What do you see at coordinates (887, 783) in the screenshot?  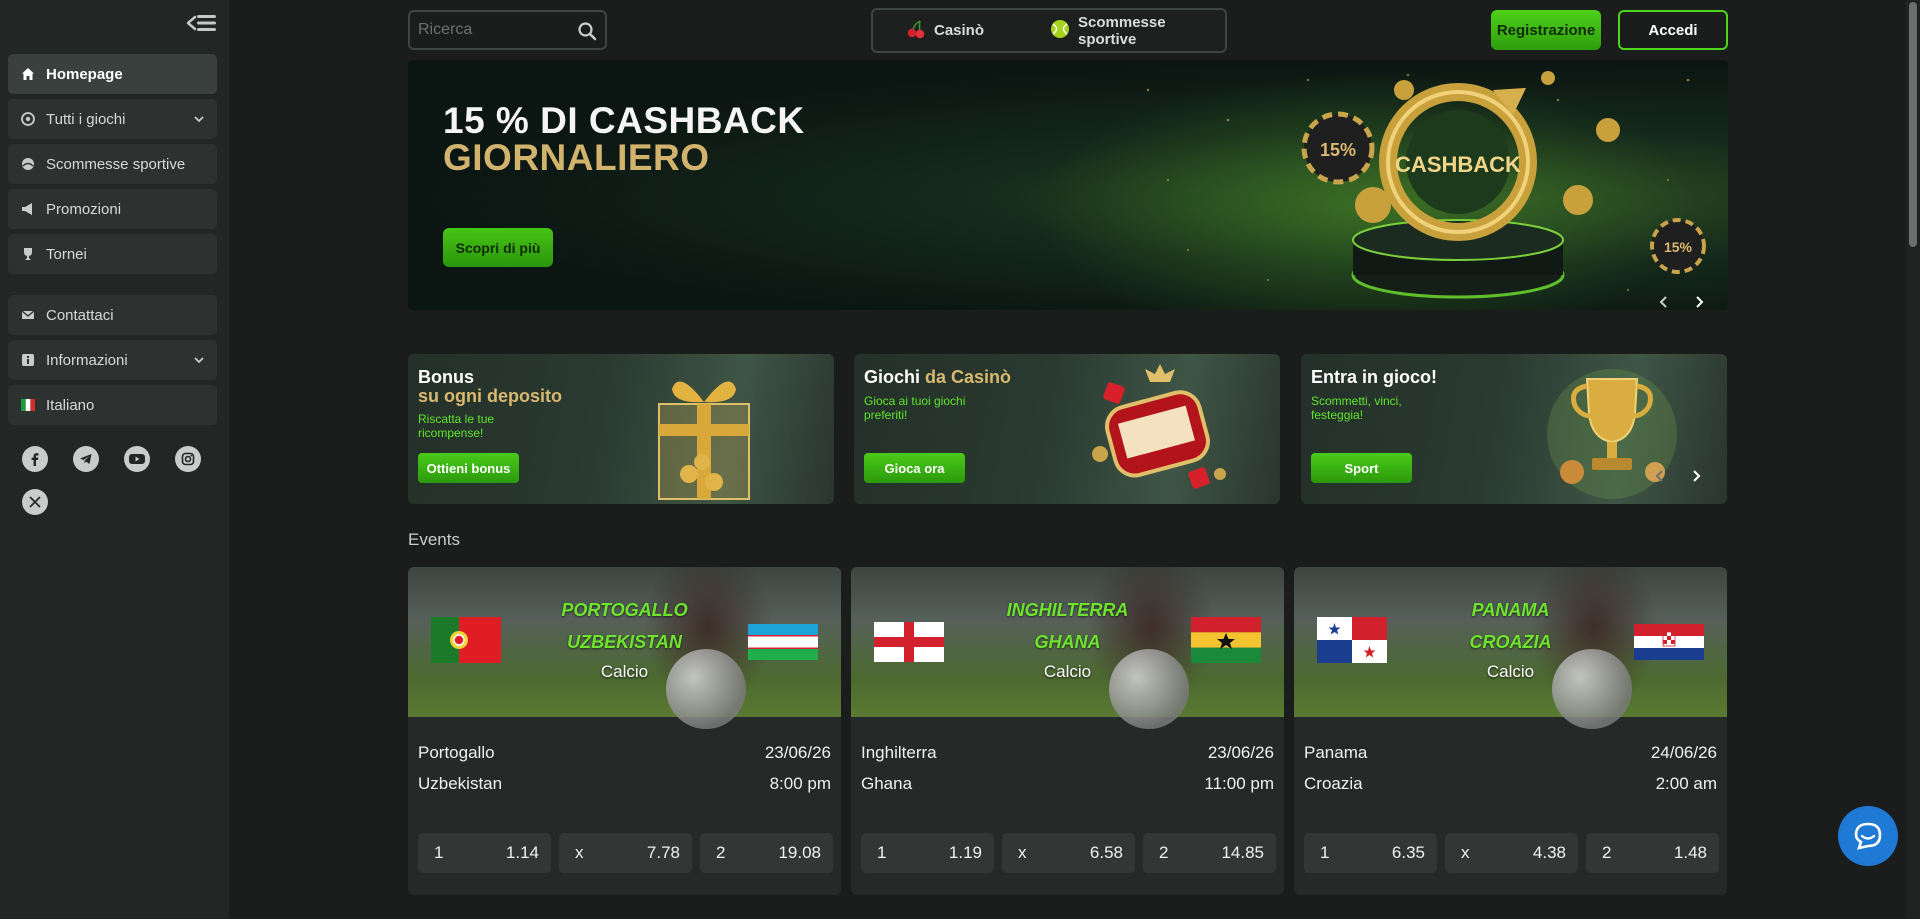 I see `team2-name: Ghana` at bounding box center [887, 783].